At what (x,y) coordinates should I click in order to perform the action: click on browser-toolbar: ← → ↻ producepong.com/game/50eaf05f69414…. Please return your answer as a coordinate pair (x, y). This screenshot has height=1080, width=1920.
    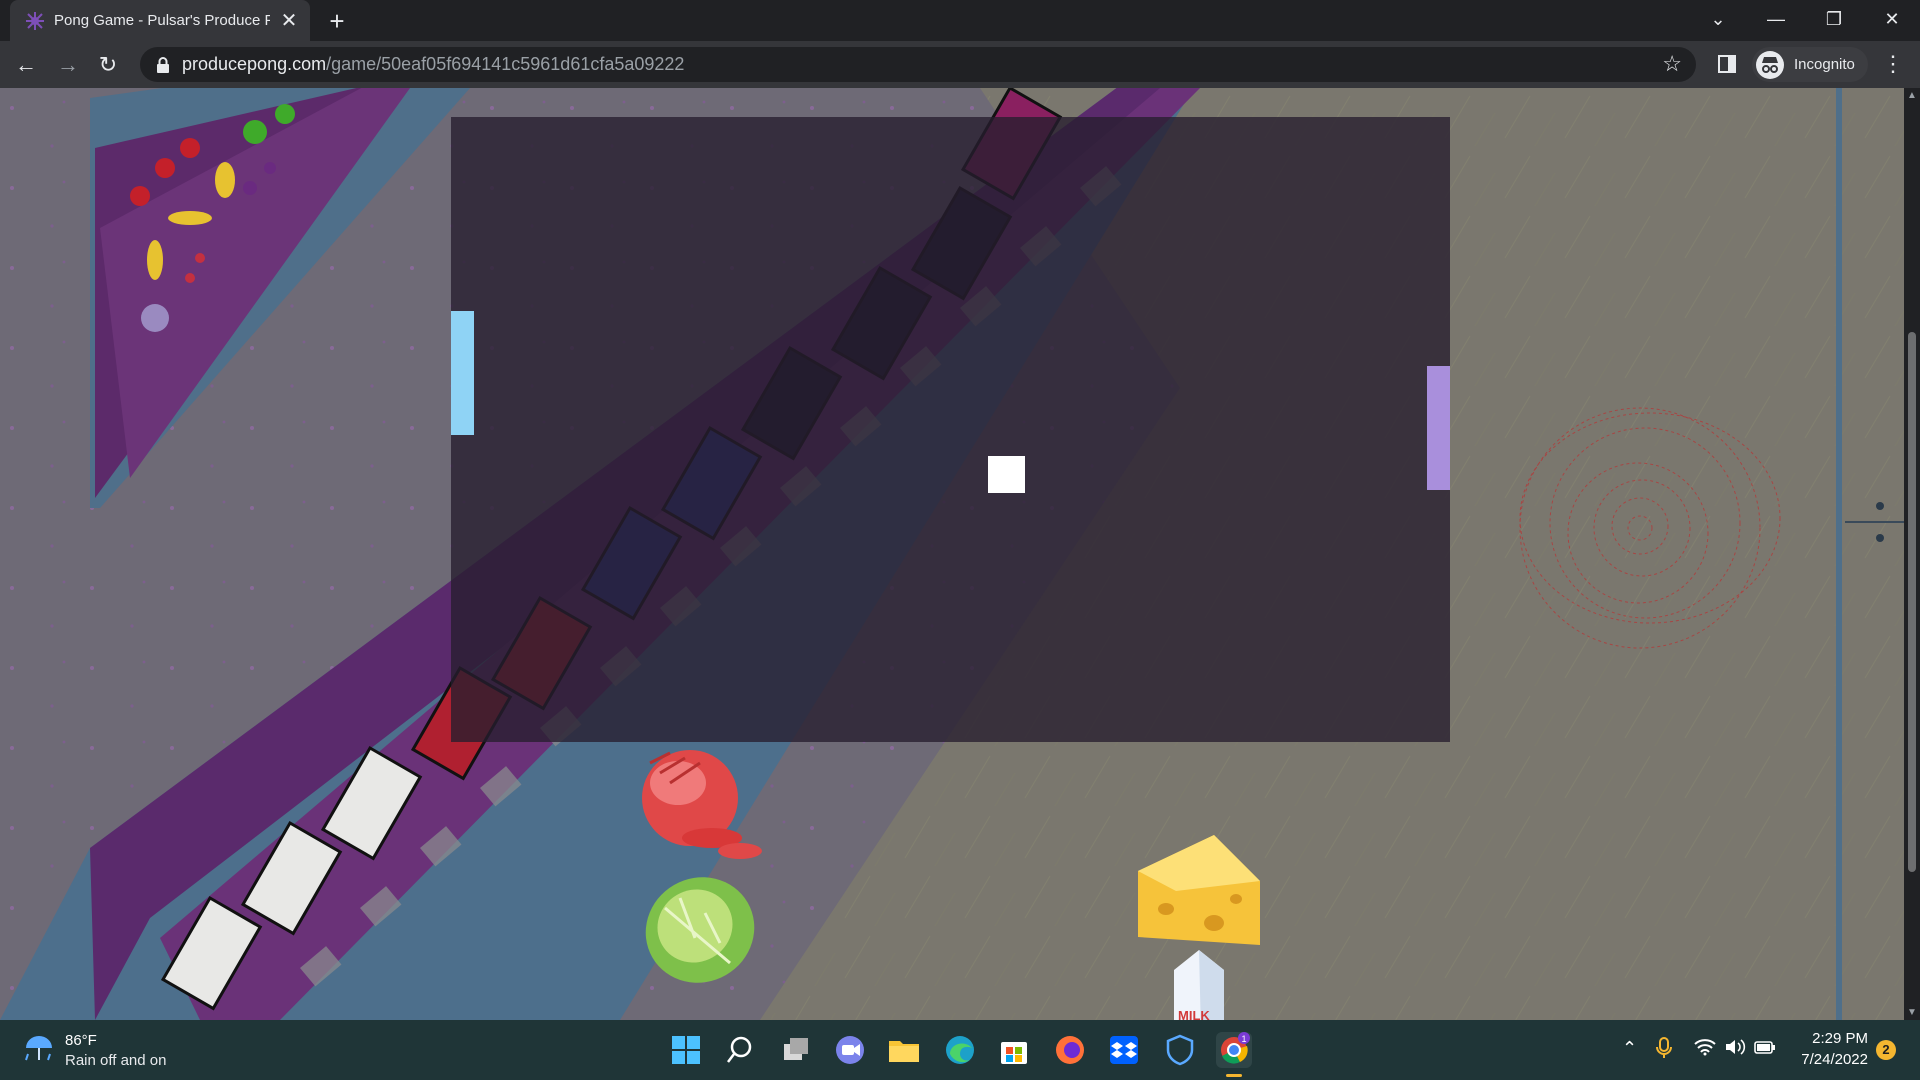
    Looking at the image, I should click on (960, 64).